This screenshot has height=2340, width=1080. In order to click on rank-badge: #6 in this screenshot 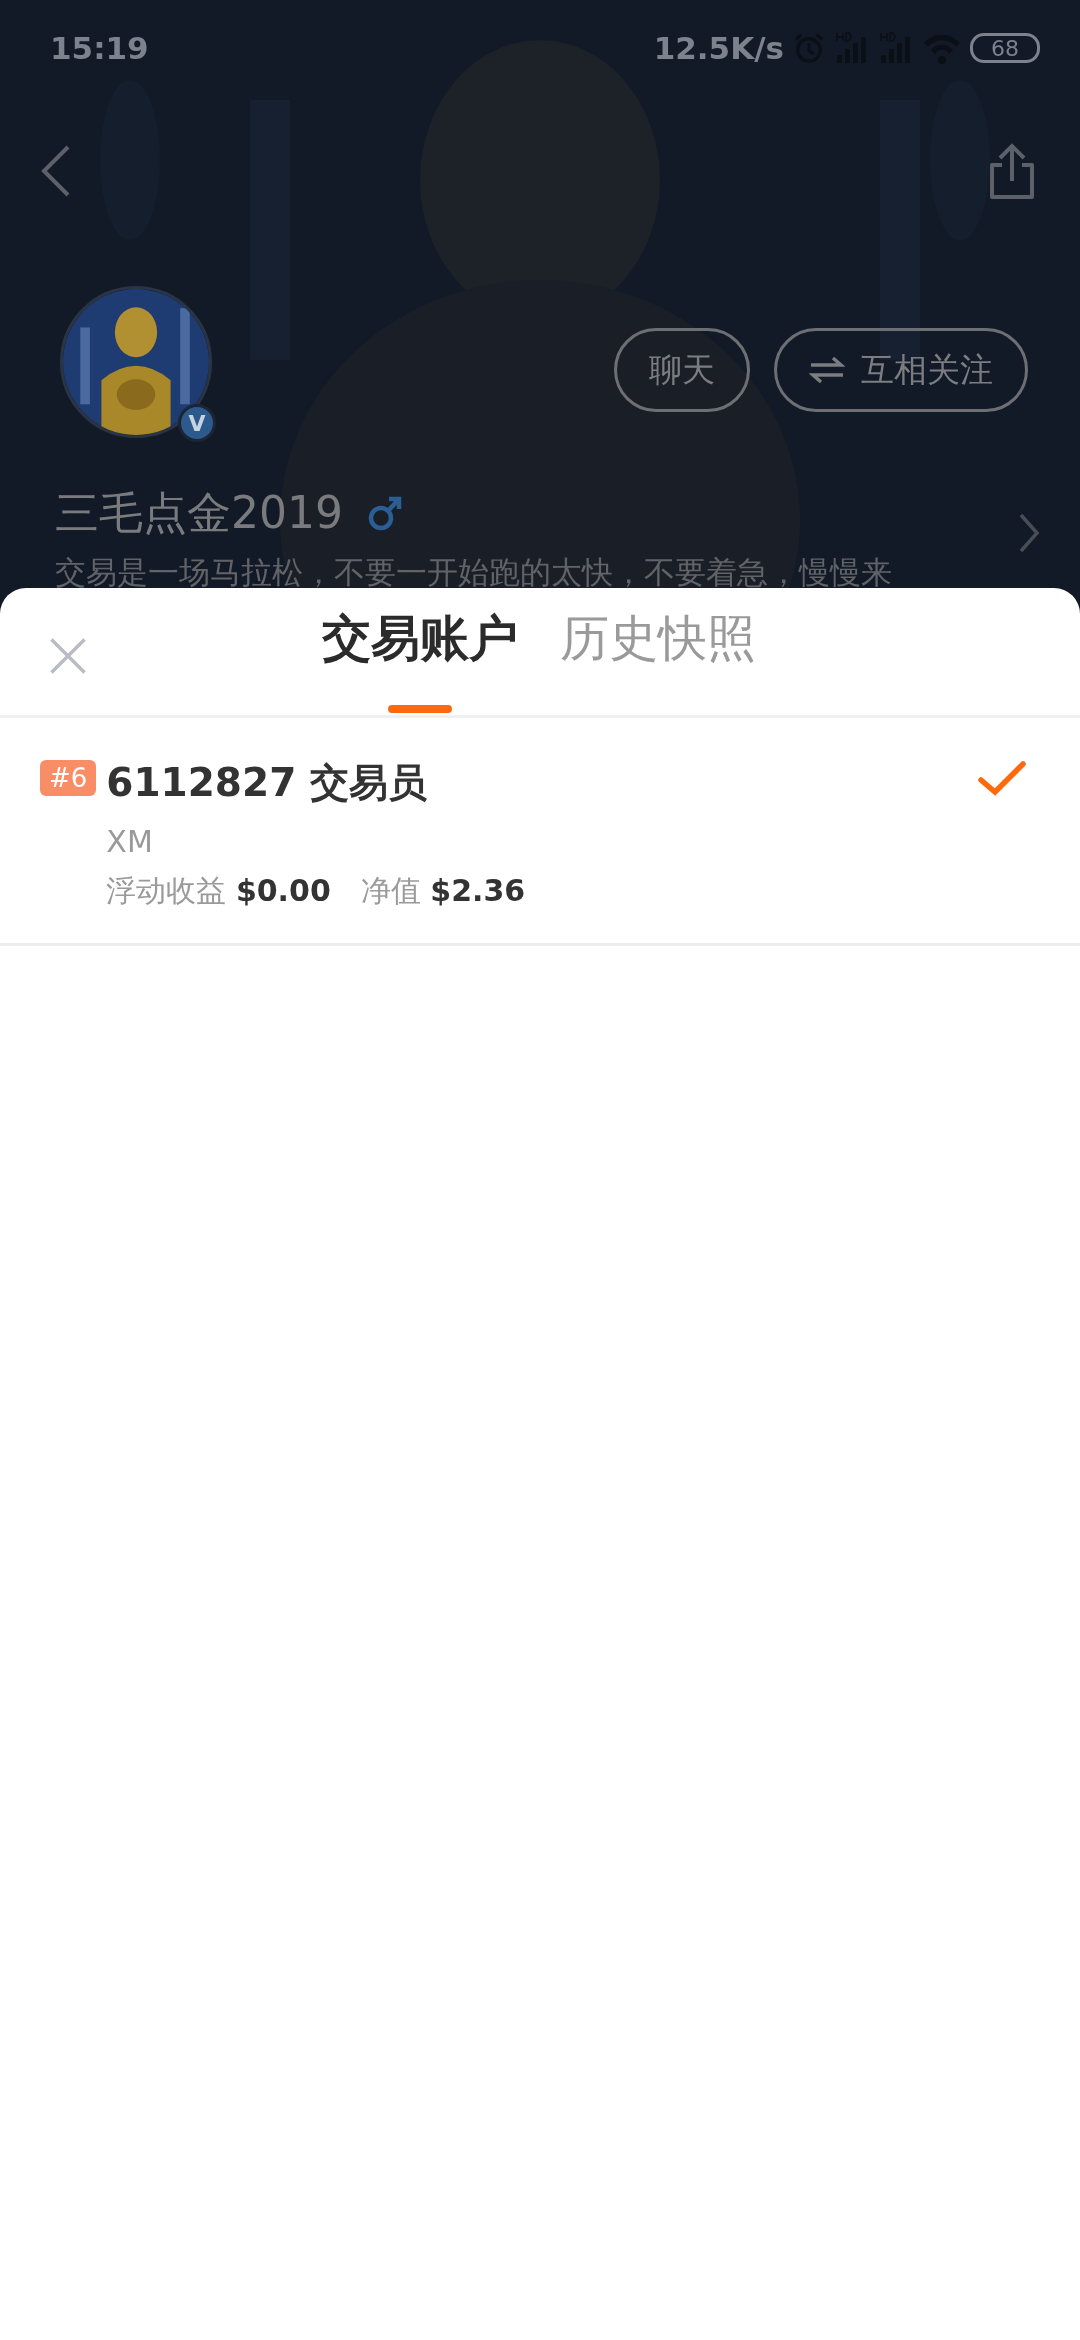, I will do `click(68, 778)`.